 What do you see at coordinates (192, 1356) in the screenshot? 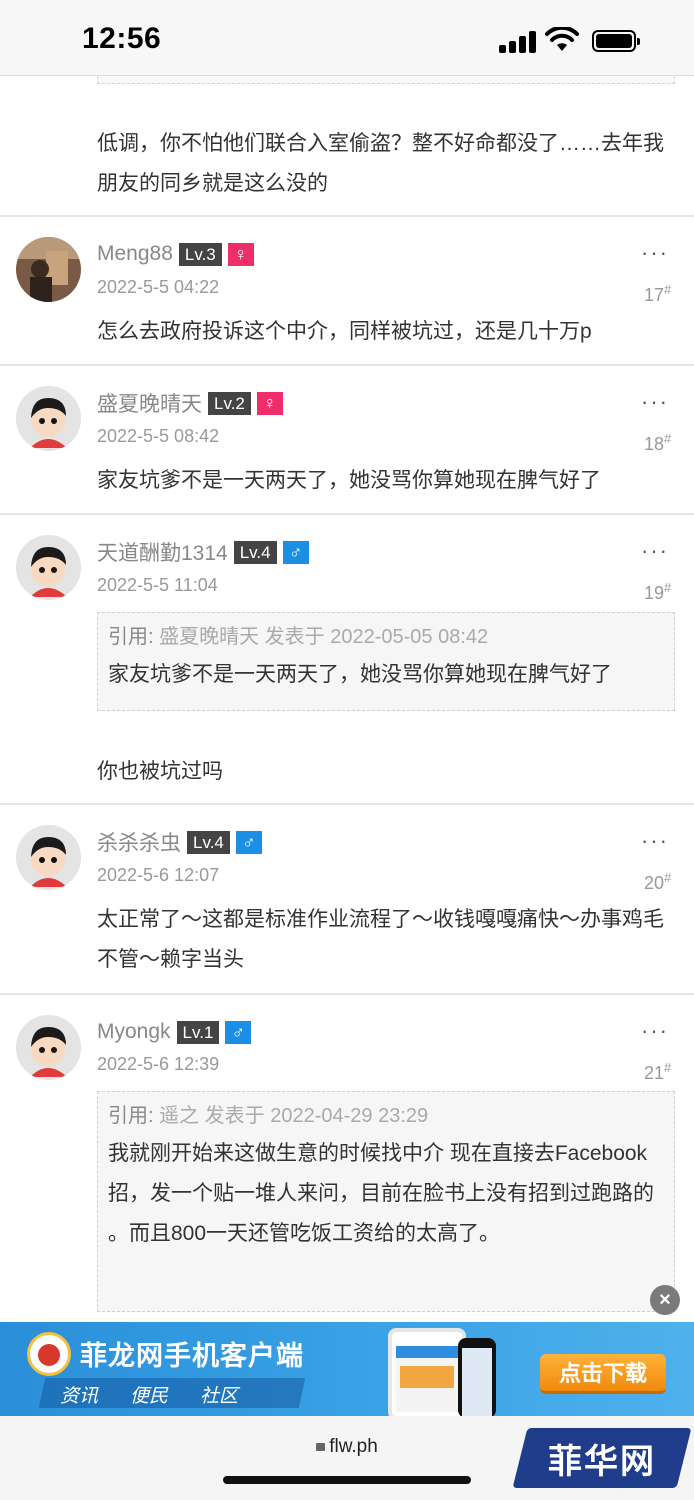
I see `ad-title: 菲龙网手机客户端` at bounding box center [192, 1356].